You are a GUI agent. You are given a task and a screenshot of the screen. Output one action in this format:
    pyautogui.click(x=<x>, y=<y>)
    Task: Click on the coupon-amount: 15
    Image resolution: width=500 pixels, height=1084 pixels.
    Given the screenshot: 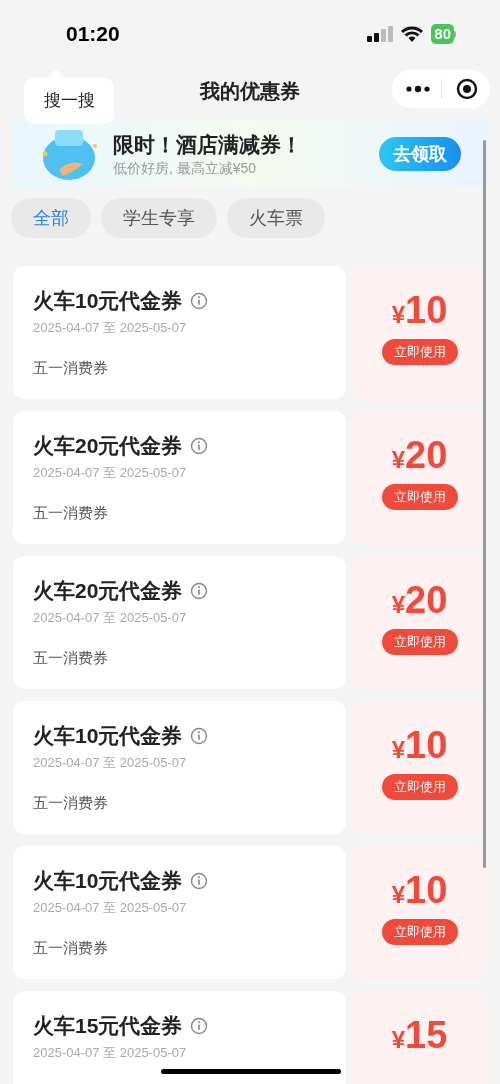 What is the action you would take?
    pyautogui.click(x=426, y=1035)
    